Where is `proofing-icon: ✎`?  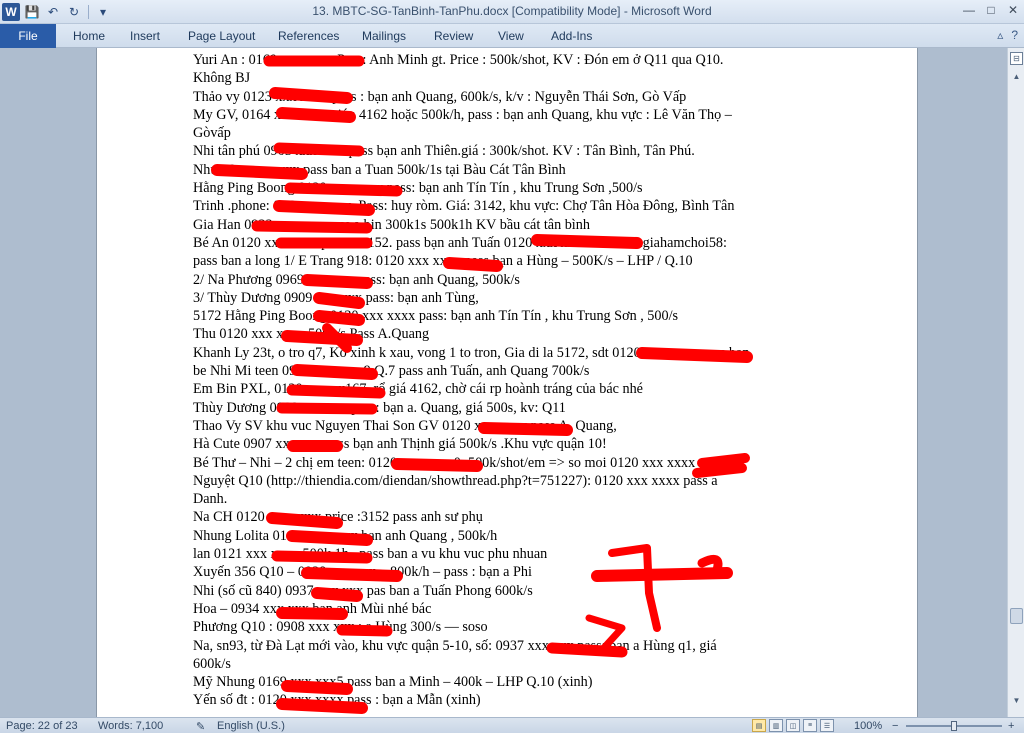
proofing-icon: ✎ is located at coordinates (200, 726).